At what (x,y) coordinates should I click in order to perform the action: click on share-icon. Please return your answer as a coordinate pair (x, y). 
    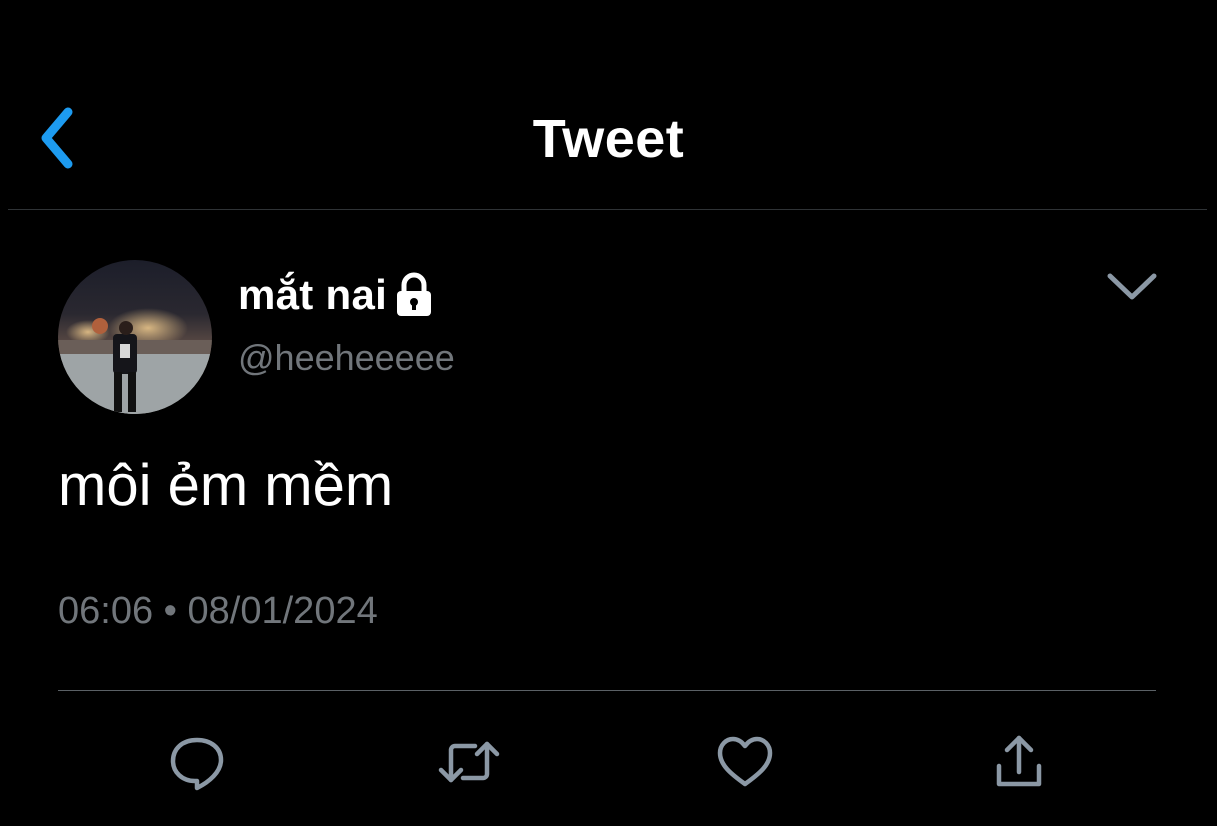
    Looking at the image, I should click on (1019, 761).